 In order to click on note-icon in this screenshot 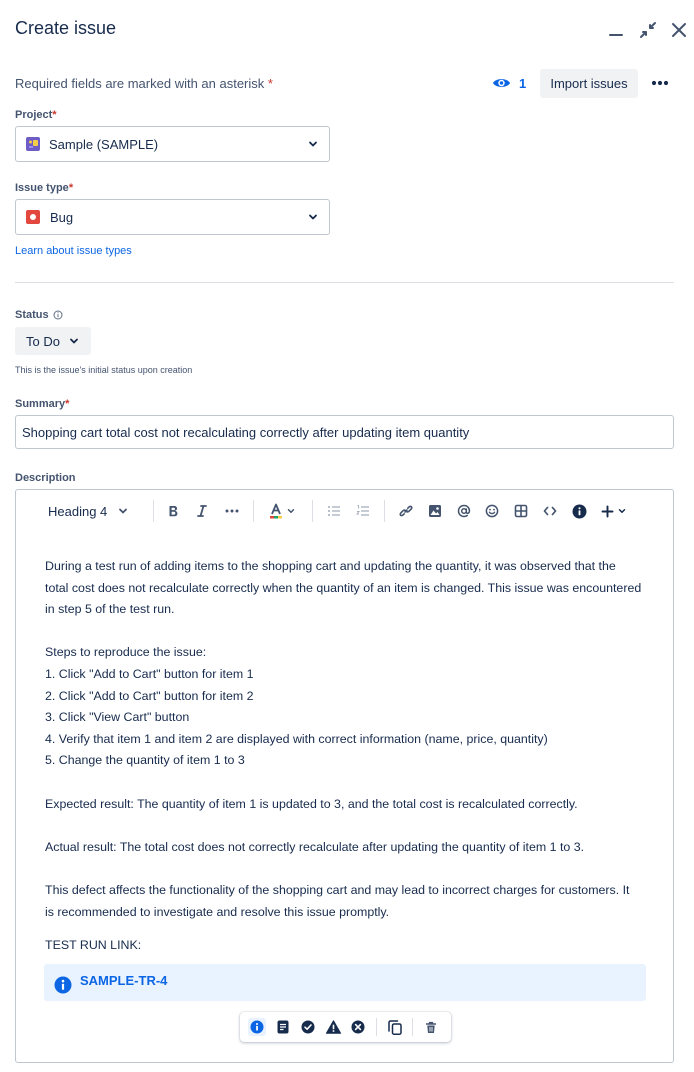, I will do `click(283, 1027)`.